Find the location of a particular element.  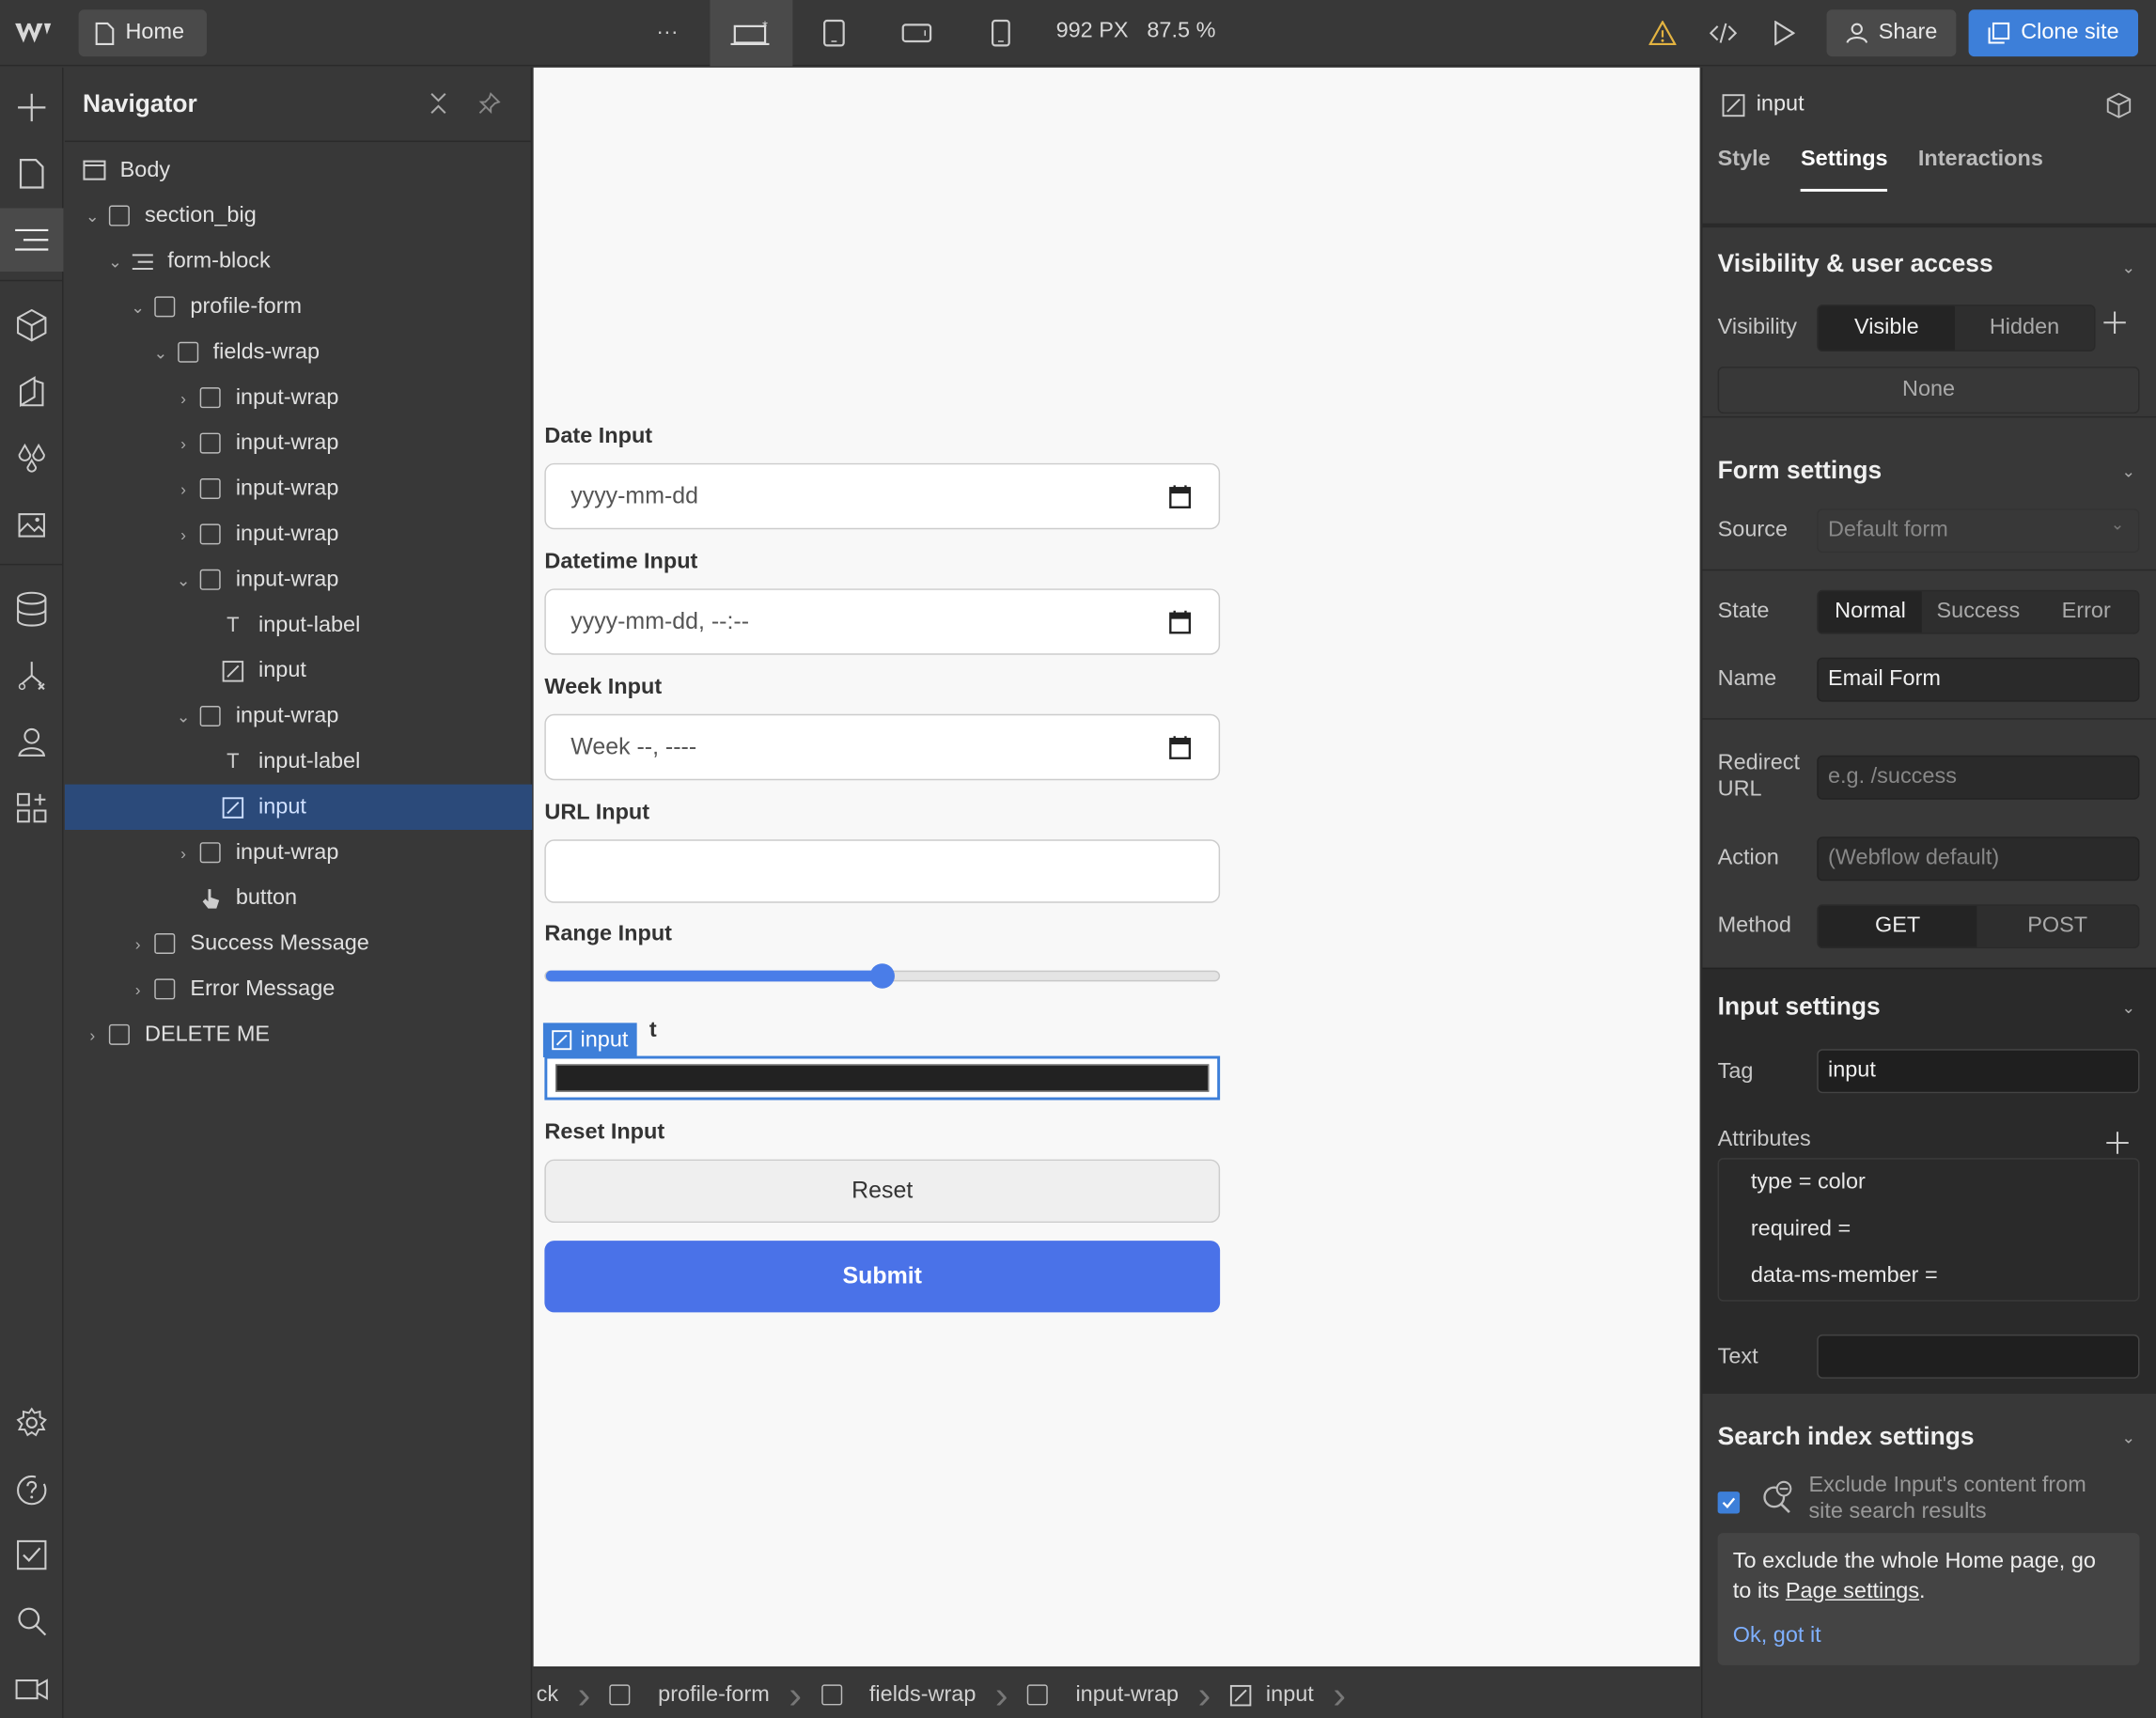

state-success-option: Success is located at coordinates (1978, 612).